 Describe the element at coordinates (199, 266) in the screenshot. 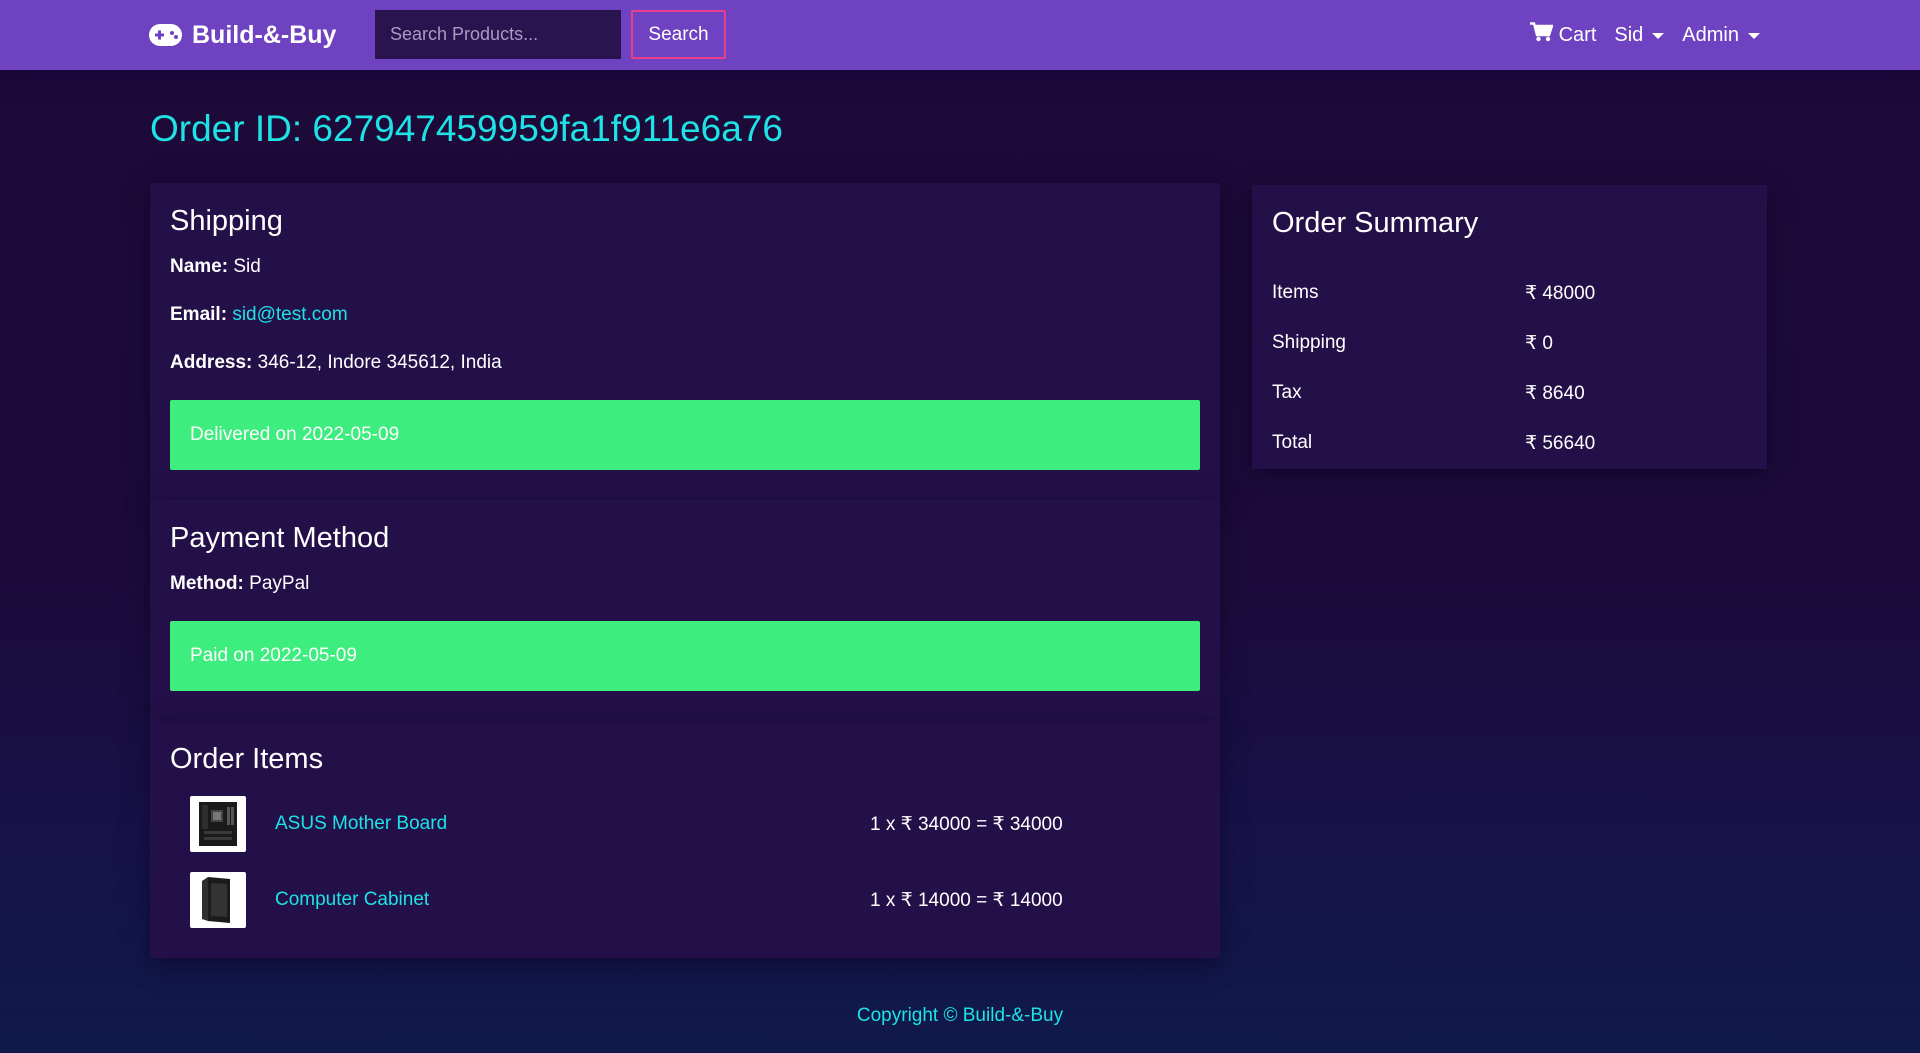

I see `name-label: Name:` at that location.